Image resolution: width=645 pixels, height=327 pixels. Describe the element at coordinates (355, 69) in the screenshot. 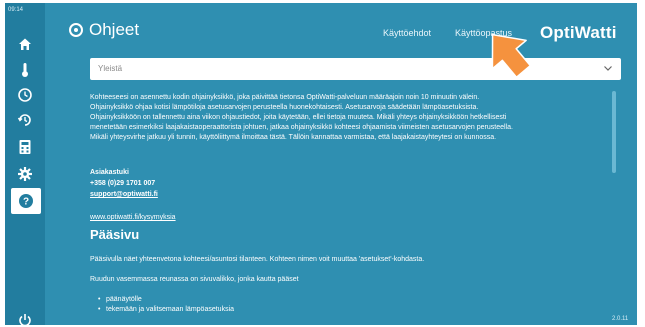

I see `topic-select: Yleistä` at that location.